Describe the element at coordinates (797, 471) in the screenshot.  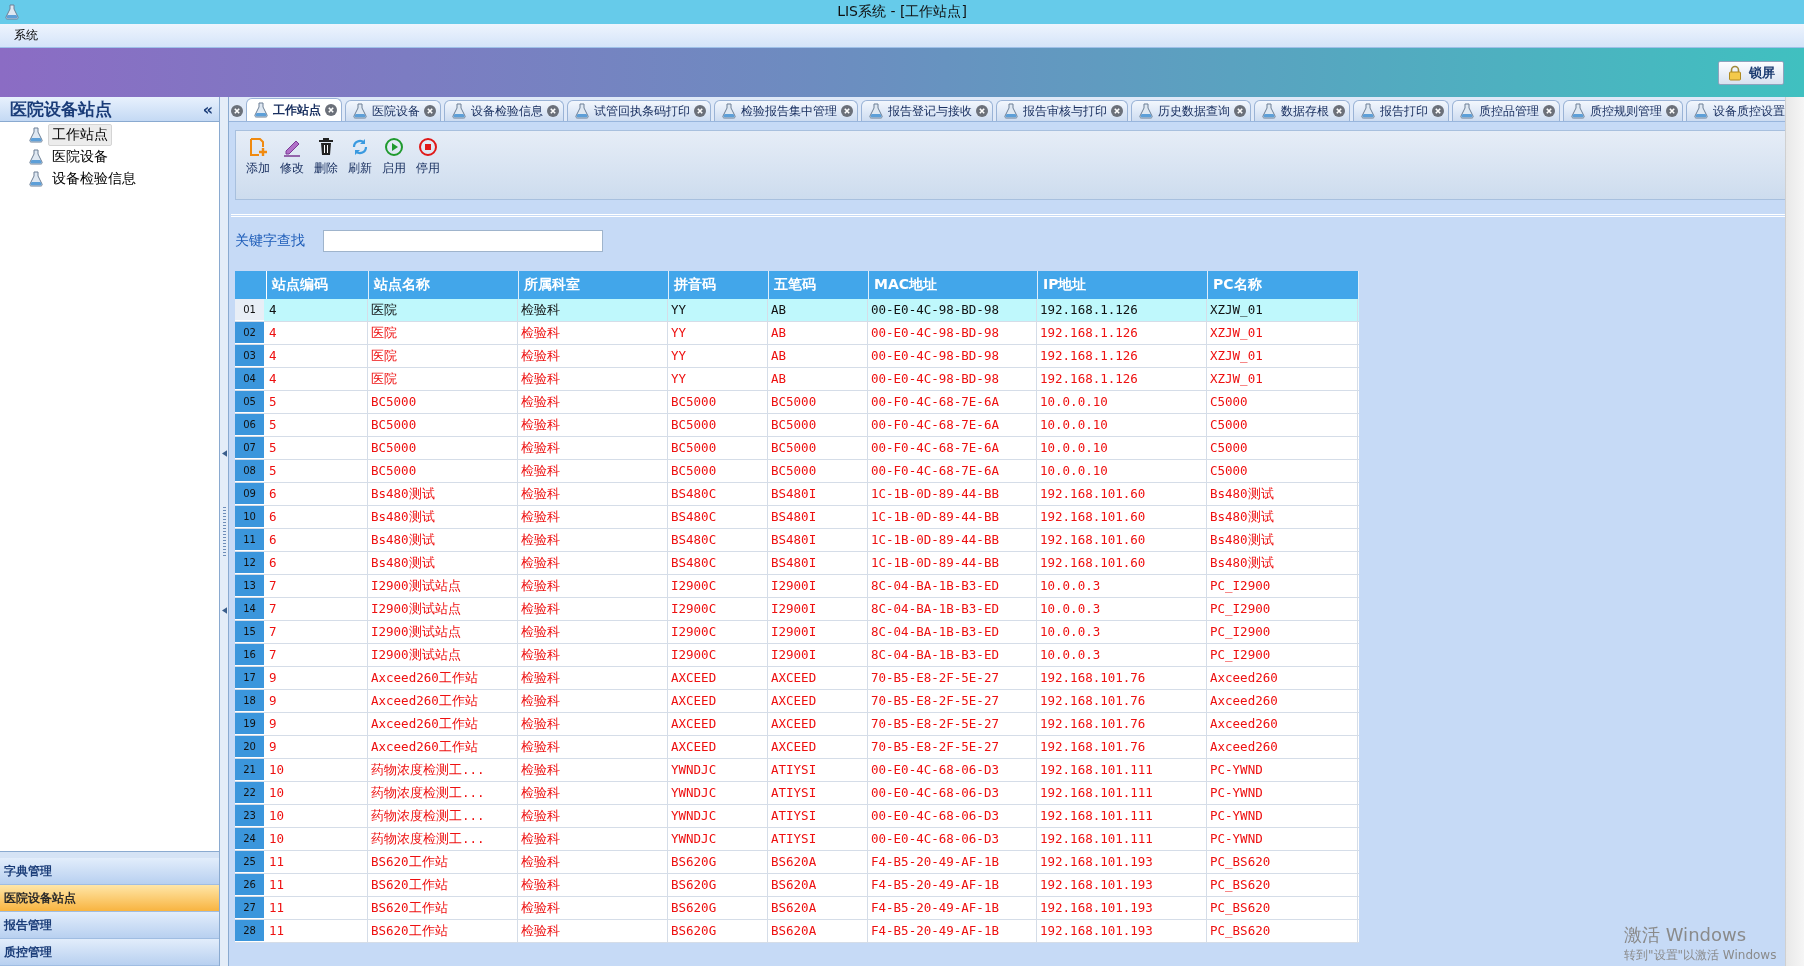
I see `table-row: 08 5 BC5000 检验科 BC5000 BC5000 00-F0-4C-68-7E-6A 10.0.0.10 C5000` at that location.